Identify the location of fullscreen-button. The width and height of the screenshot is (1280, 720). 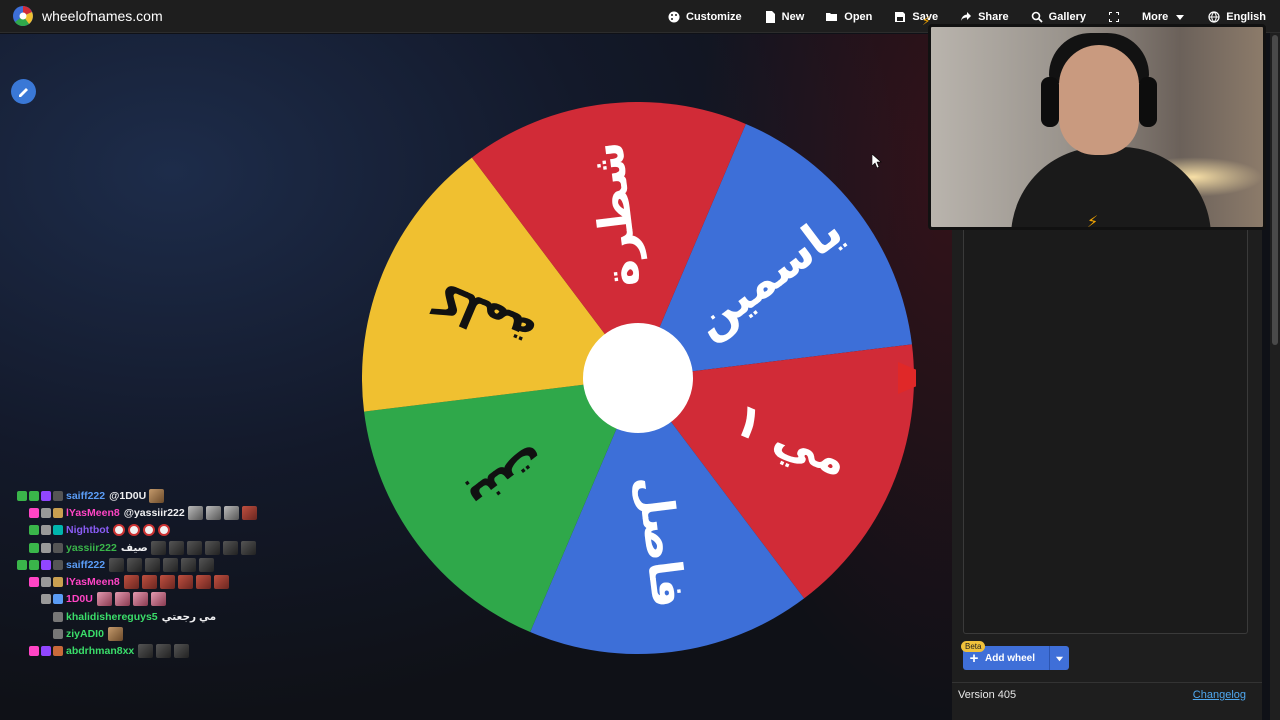
(1114, 17).